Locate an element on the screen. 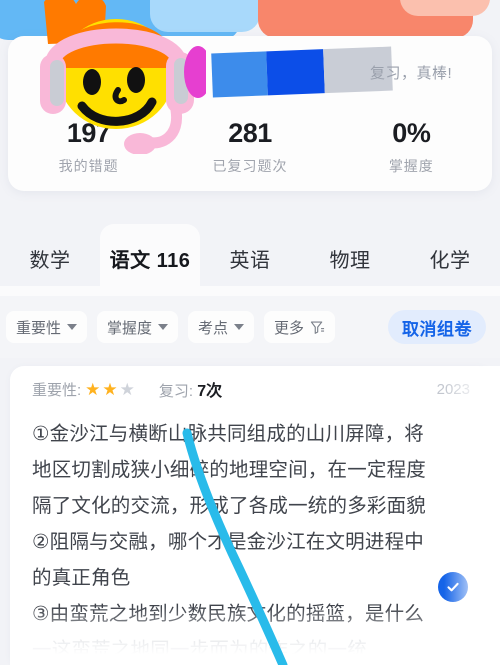  tab-chinese: 语文 116 is located at coordinates (150, 258).